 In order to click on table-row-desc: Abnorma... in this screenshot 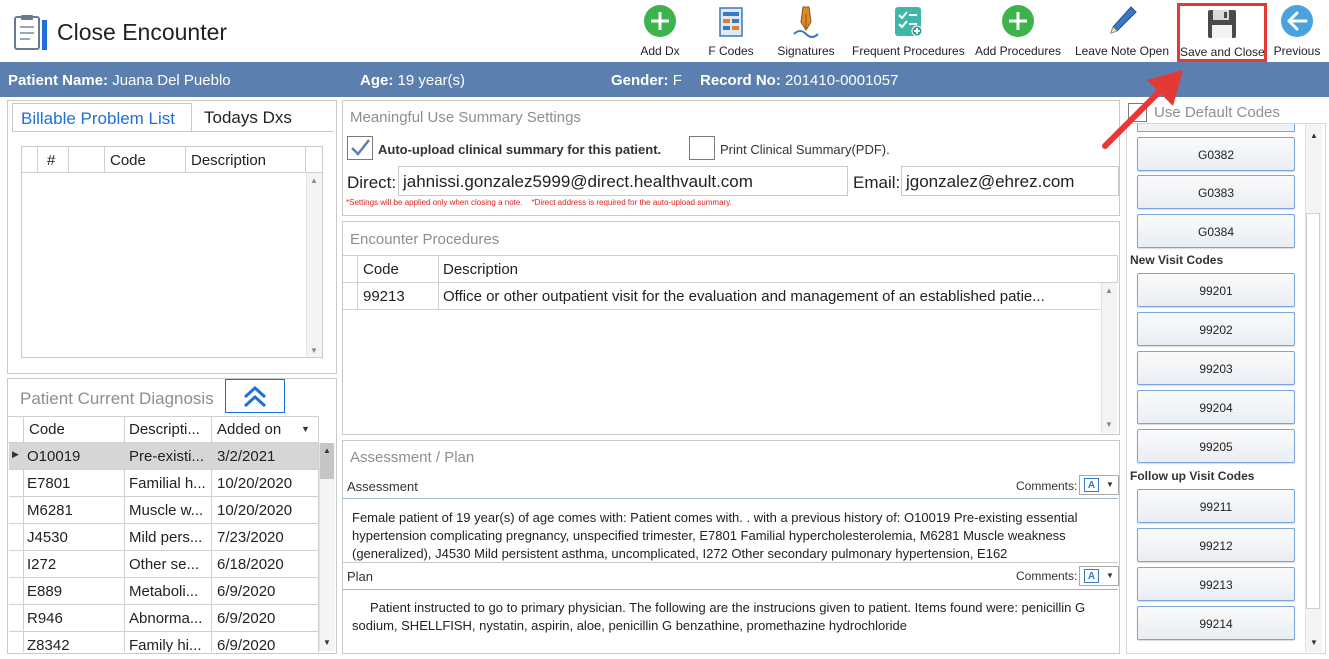, I will do `click(169, 618)`.